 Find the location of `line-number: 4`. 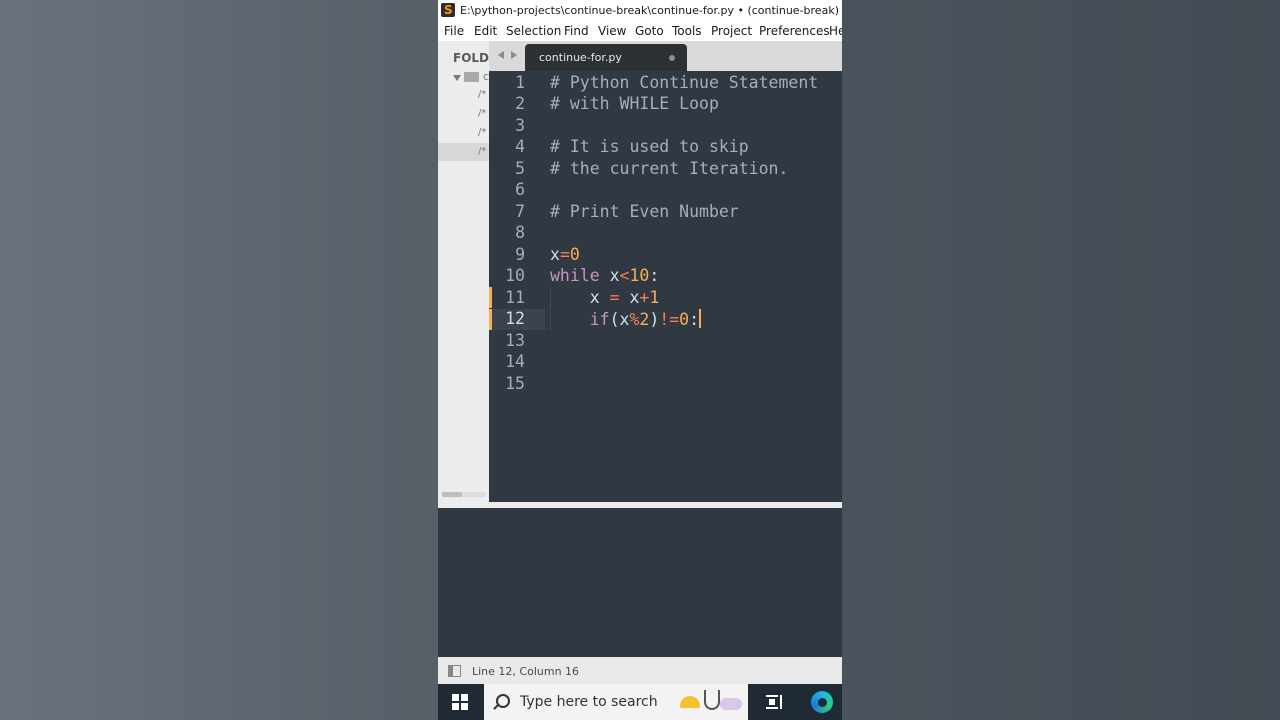

line-number: 4 is located at coordinates (520, 146).